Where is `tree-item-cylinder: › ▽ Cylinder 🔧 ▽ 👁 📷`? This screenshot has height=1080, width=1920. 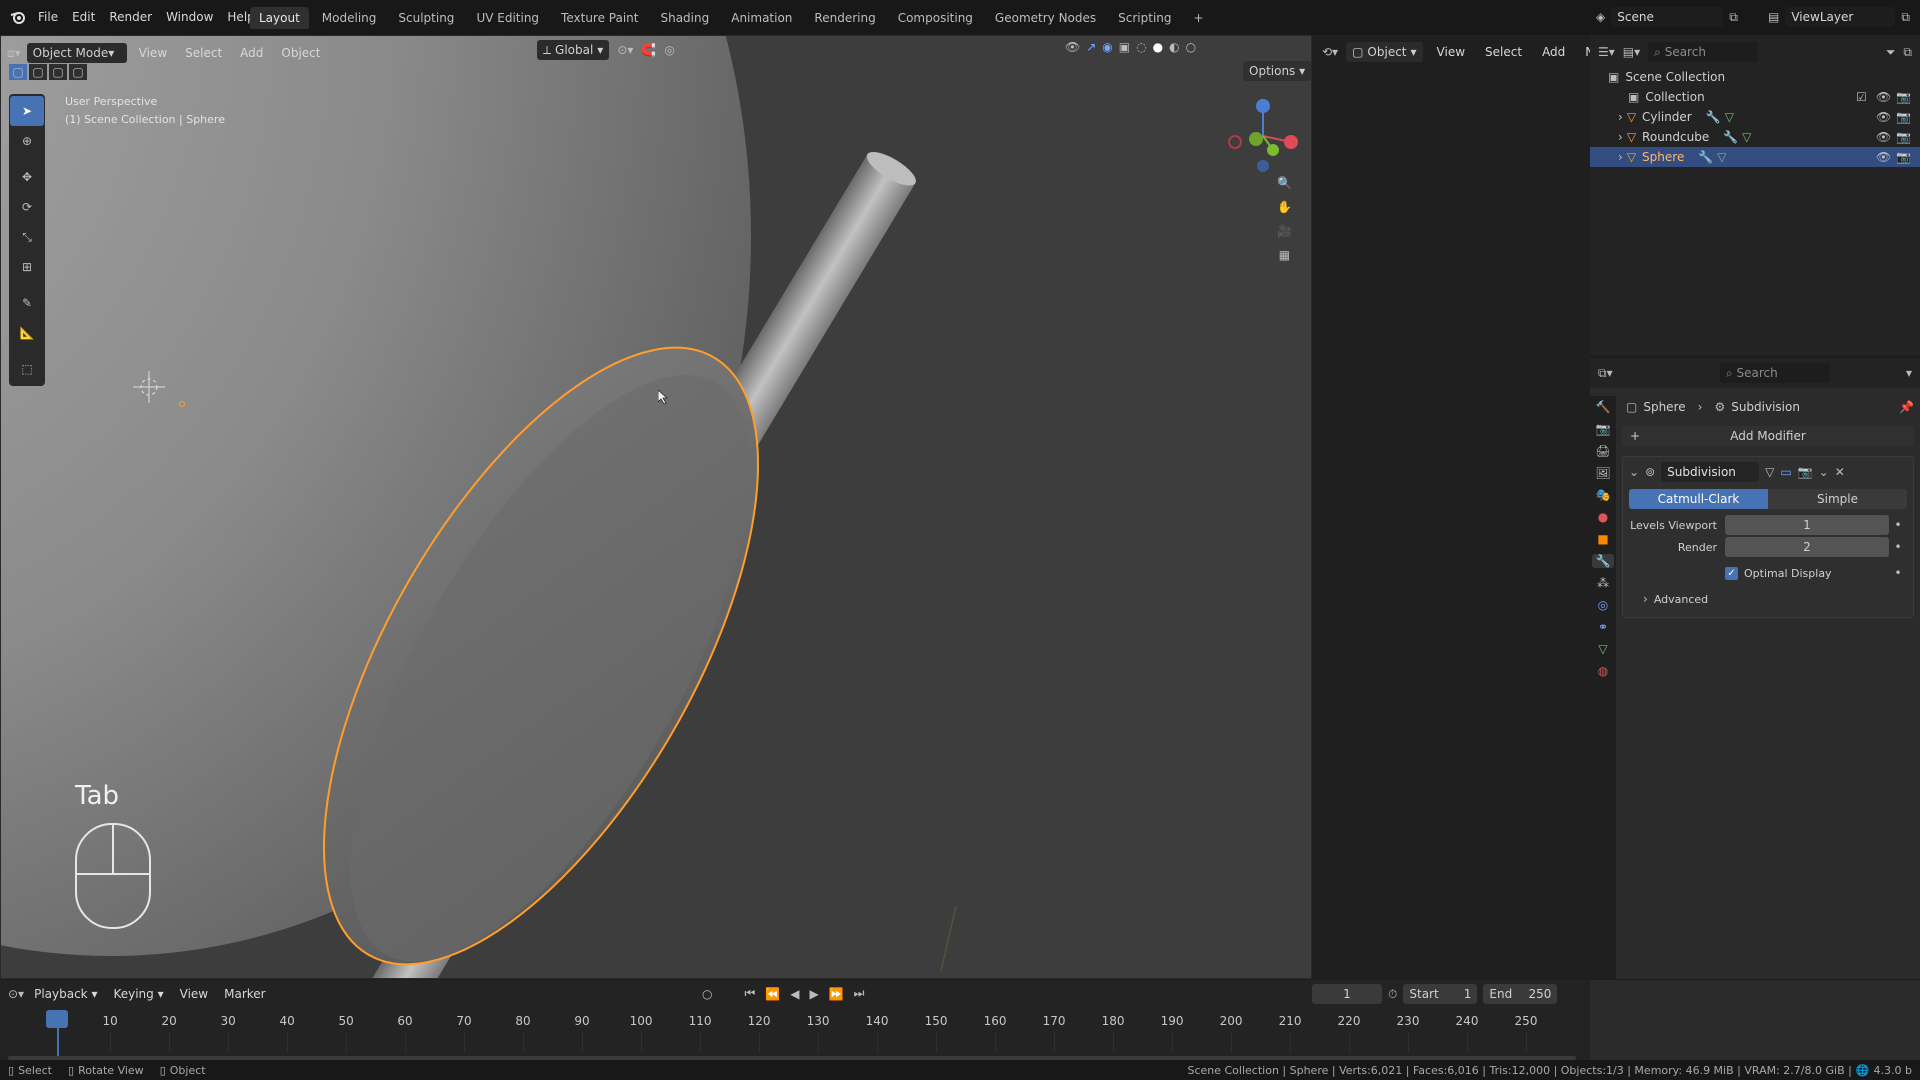
tree-item-cylinder: › ▽ Cylinder 🔧 ▽ 👁 📷 is located at coordinates (1755, 117).